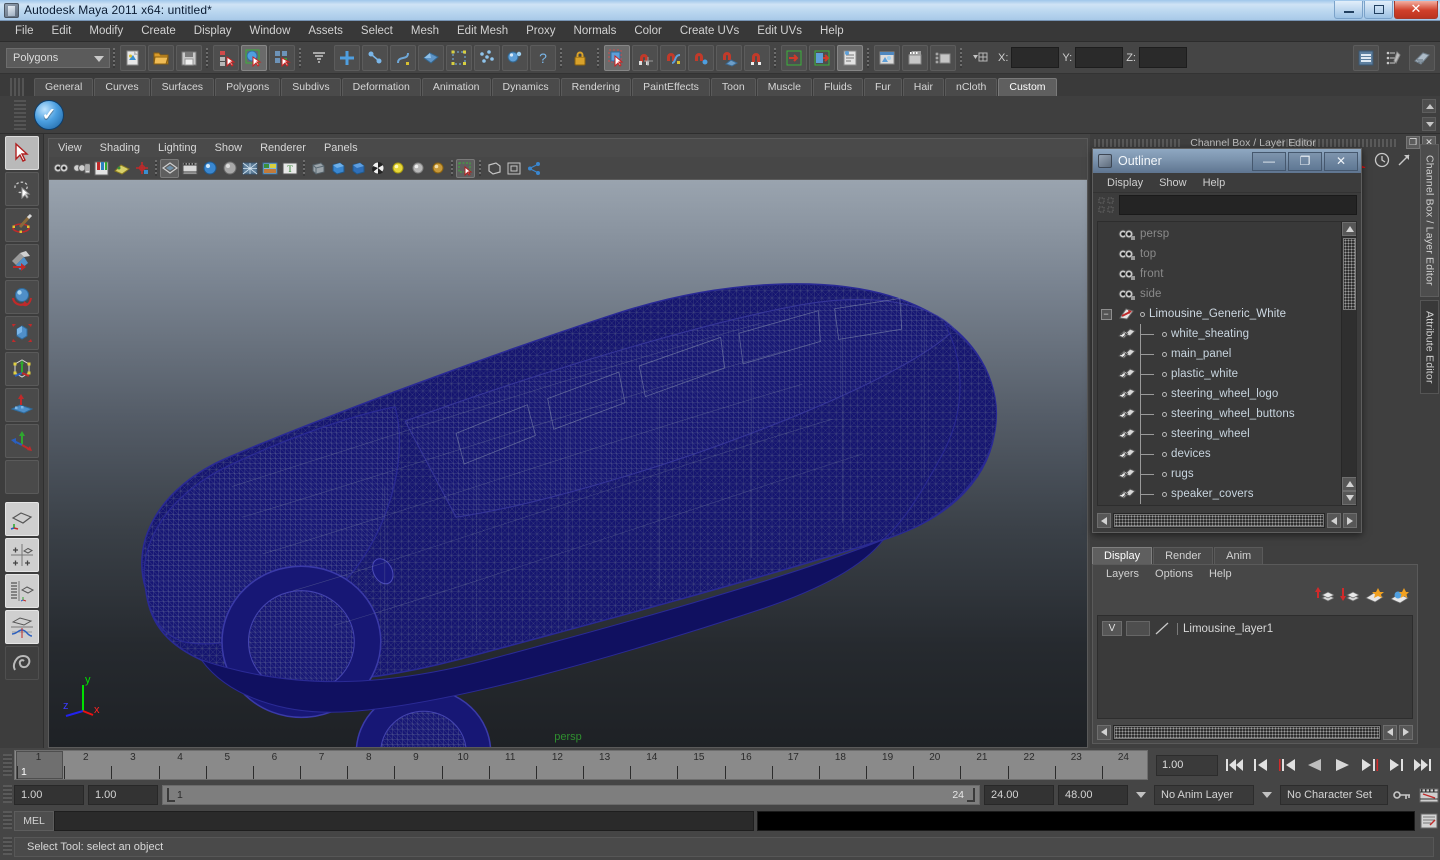 Image resolution: width=1440 pixels, height=860 pixels. I want to click on select-curves-mask-button, so click(403, 57).